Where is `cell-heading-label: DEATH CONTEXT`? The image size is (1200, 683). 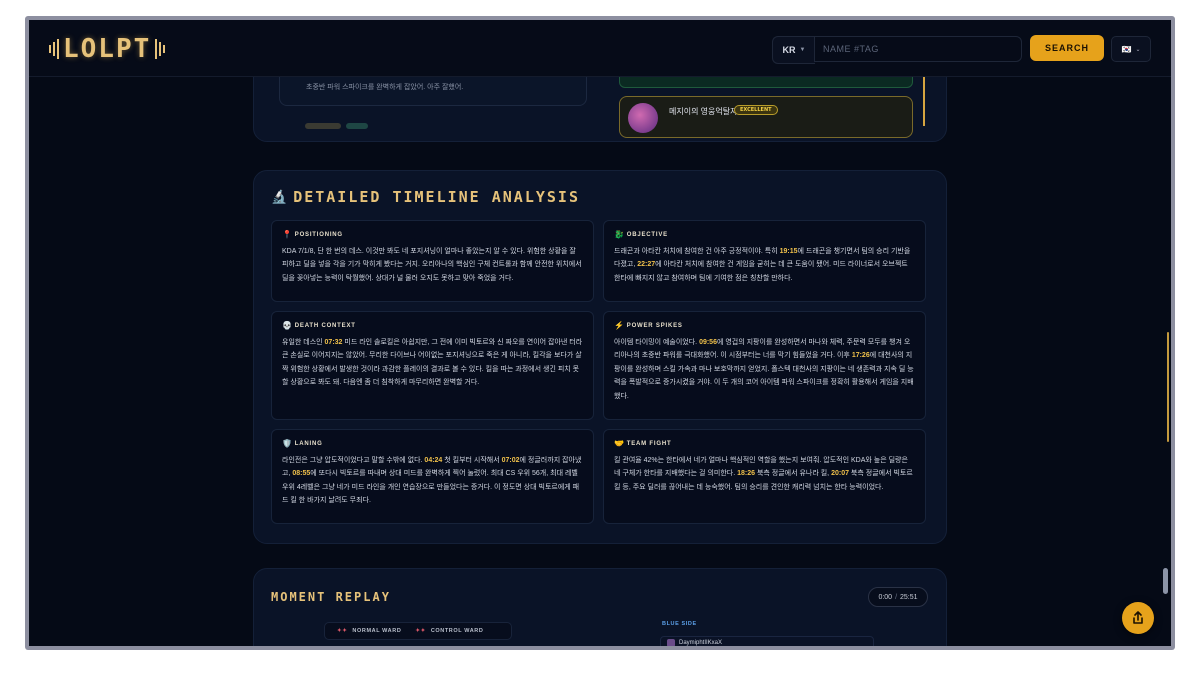
cell-heading-label: DEATH CONTEXT is located at coordinates (325, 325).